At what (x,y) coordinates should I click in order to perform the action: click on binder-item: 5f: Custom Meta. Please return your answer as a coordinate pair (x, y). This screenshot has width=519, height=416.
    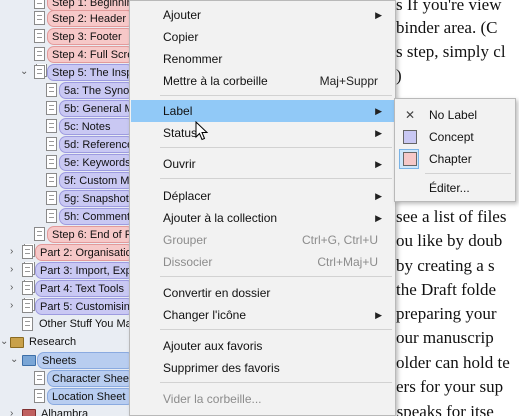
    Looking at the image, I should click on (67, 180).